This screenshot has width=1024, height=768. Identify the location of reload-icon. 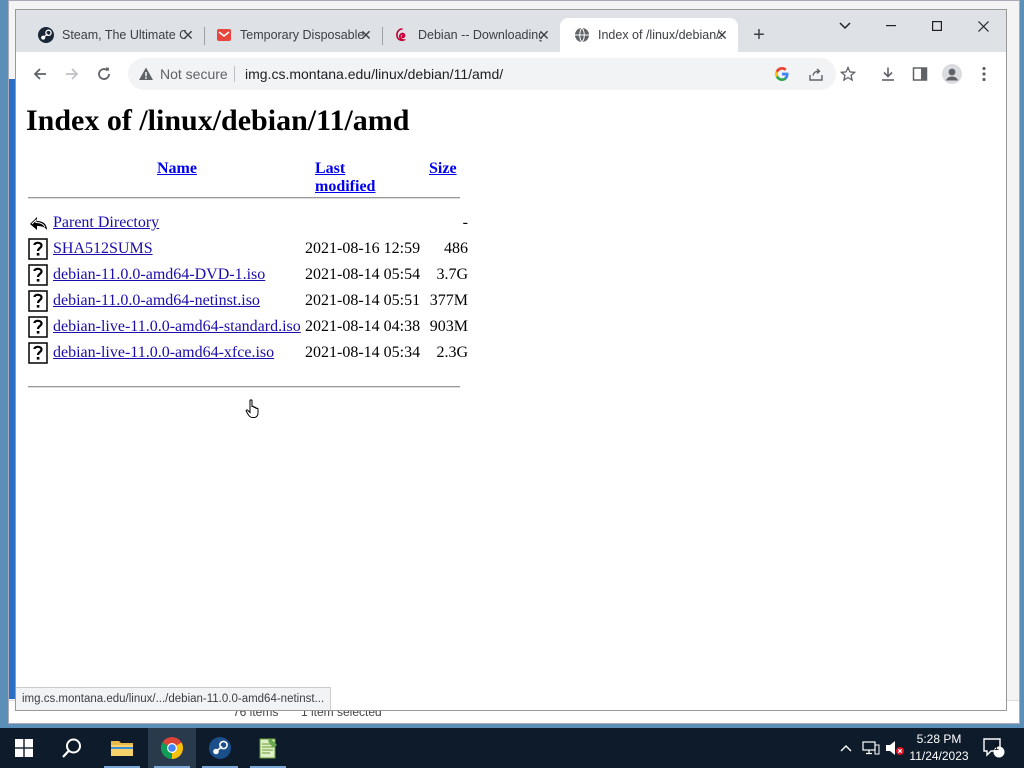
(104, 73).